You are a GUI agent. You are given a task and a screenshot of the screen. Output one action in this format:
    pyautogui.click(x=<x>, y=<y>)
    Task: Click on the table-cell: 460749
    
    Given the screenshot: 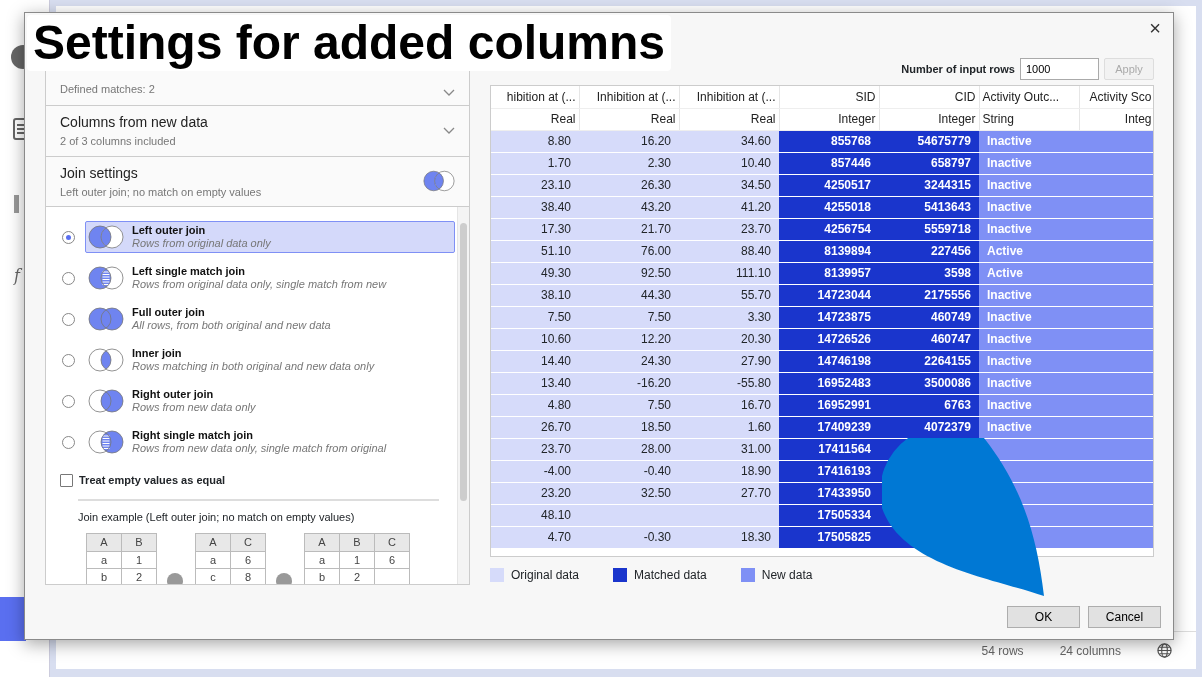 What is the action you would take?
    pyautogui.click(x=929, y=317)
    